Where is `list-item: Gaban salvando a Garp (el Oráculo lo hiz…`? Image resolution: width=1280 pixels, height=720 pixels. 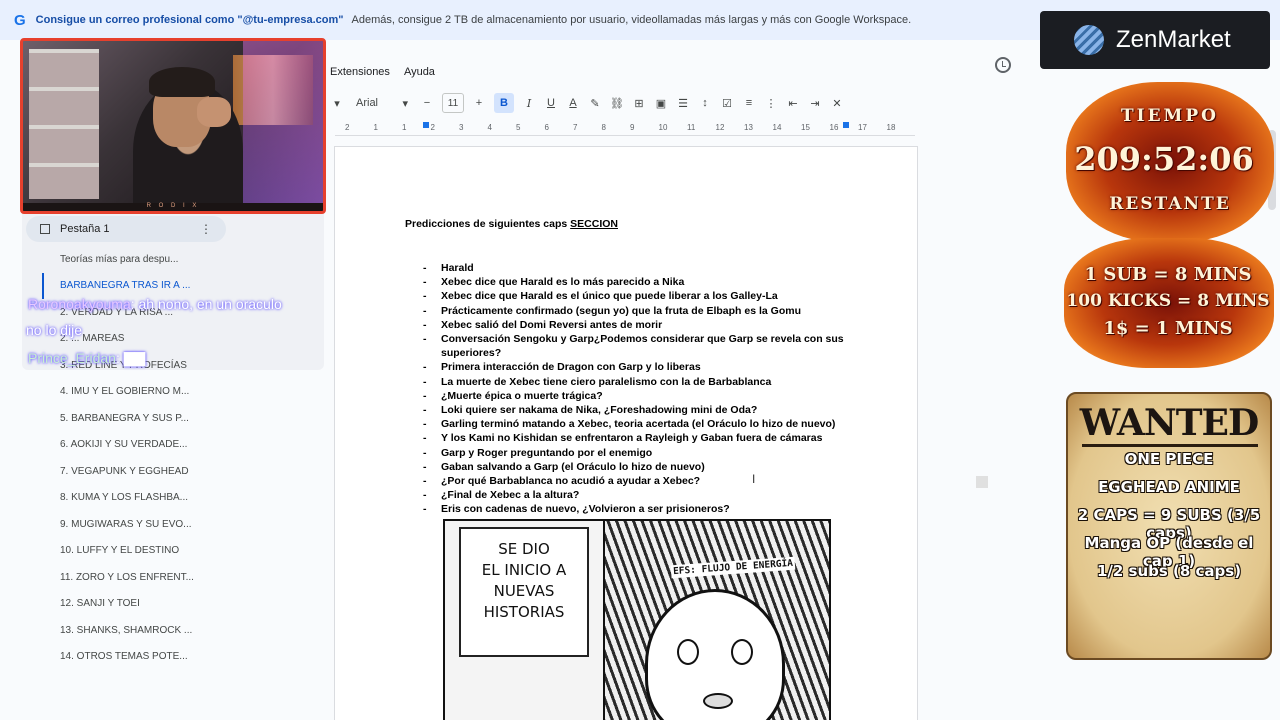 list-item: Gaban salvando a Garp (el Oráculo lo hiz… is located at coordinates (638, 467).